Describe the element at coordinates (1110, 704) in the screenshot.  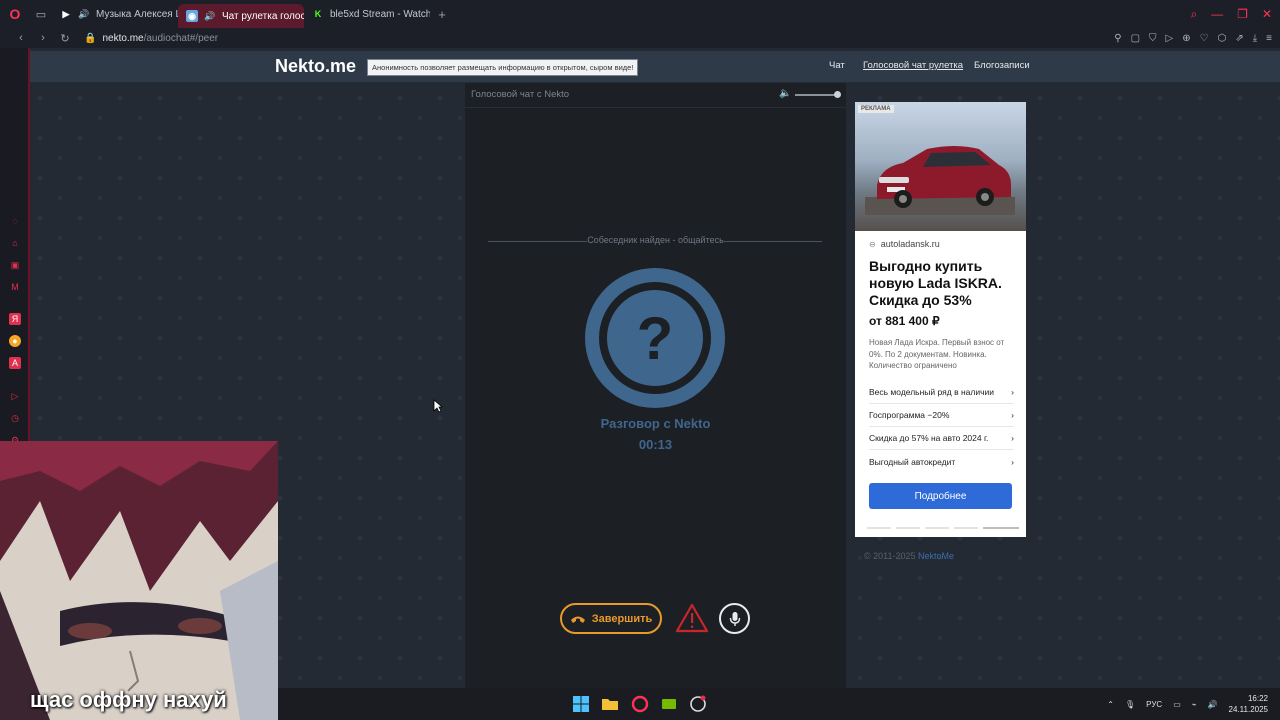
I see `chevron-up-icon: ⌃` at that location.